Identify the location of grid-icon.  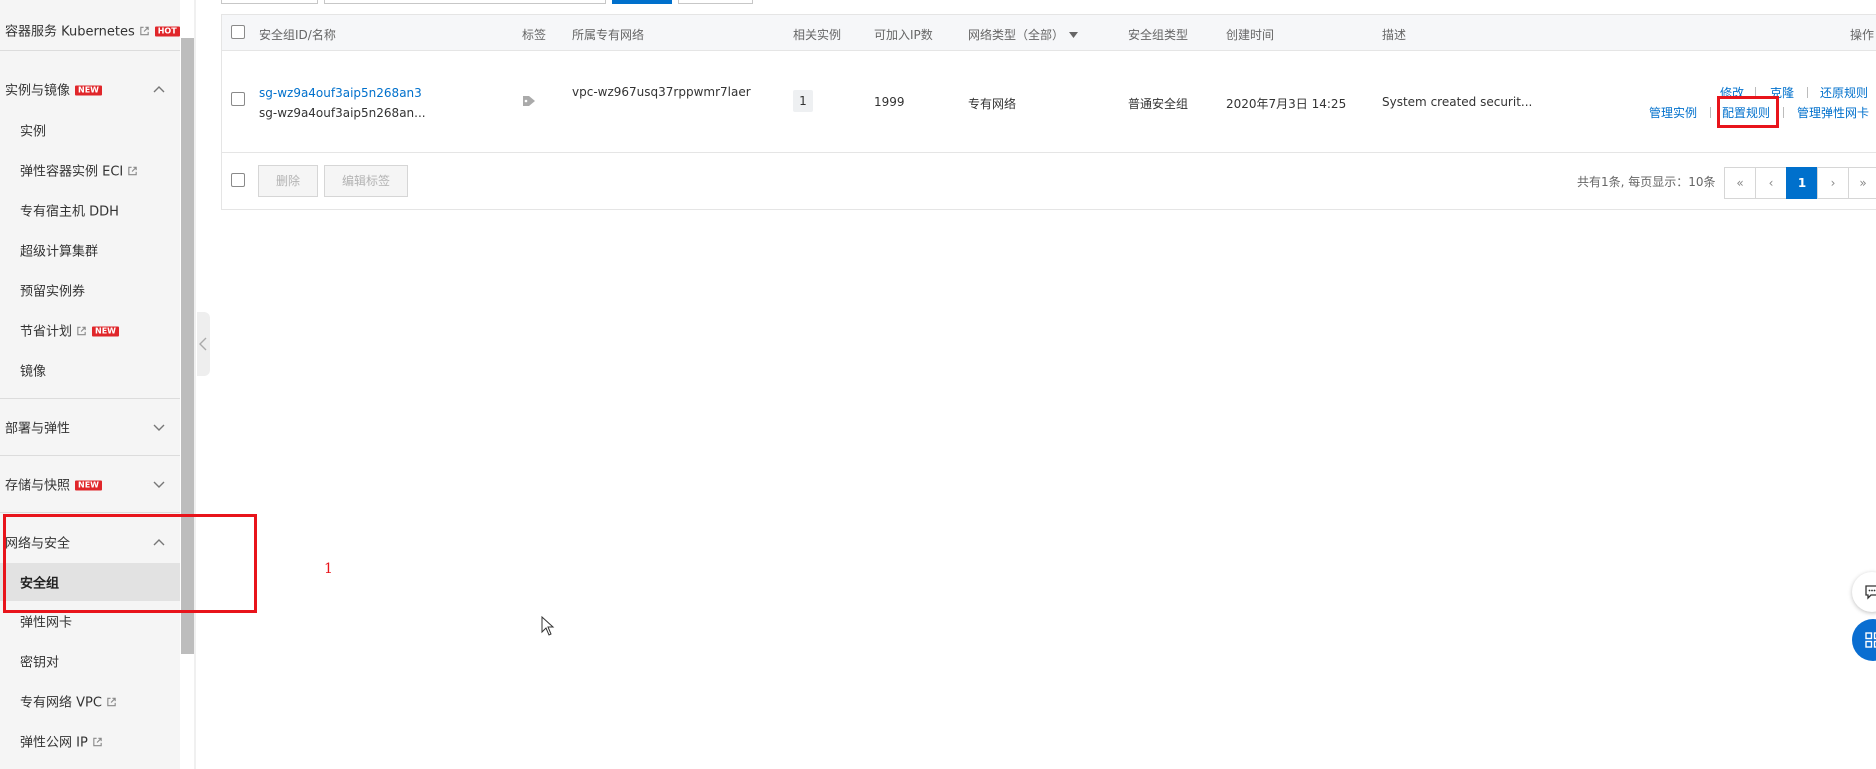
(1870, 640).